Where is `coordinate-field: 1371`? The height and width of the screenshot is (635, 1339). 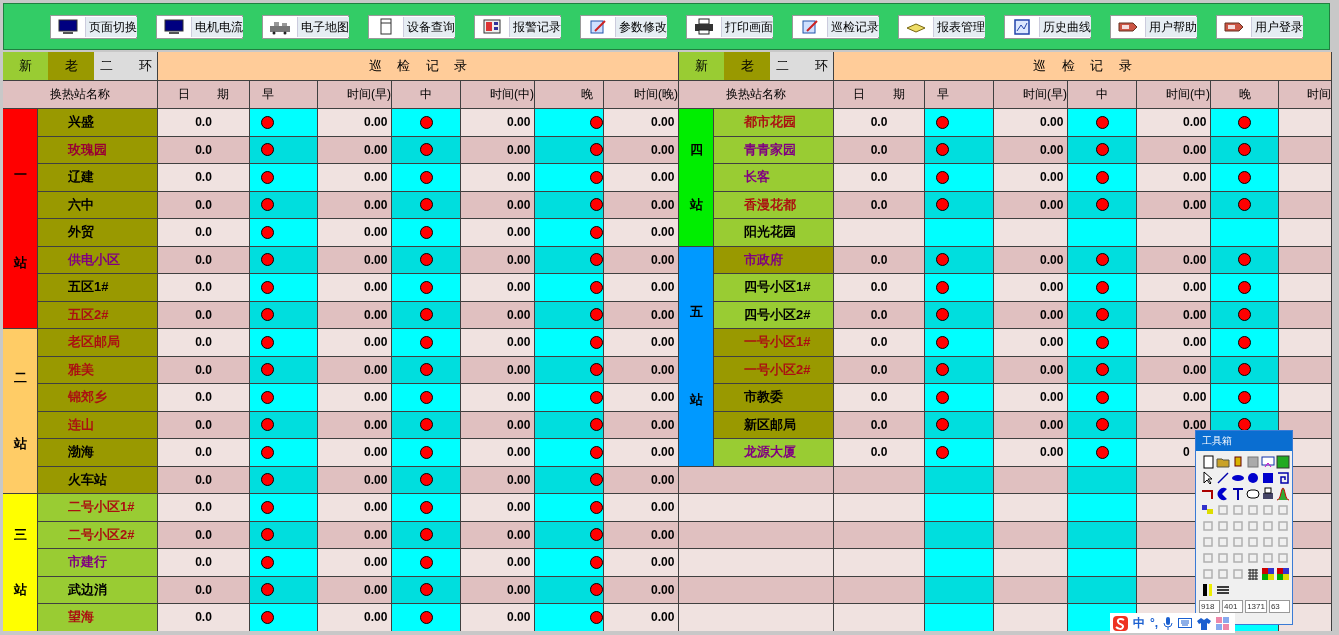
coordinate-field: 1371 is located at coordinates (1256, 606).